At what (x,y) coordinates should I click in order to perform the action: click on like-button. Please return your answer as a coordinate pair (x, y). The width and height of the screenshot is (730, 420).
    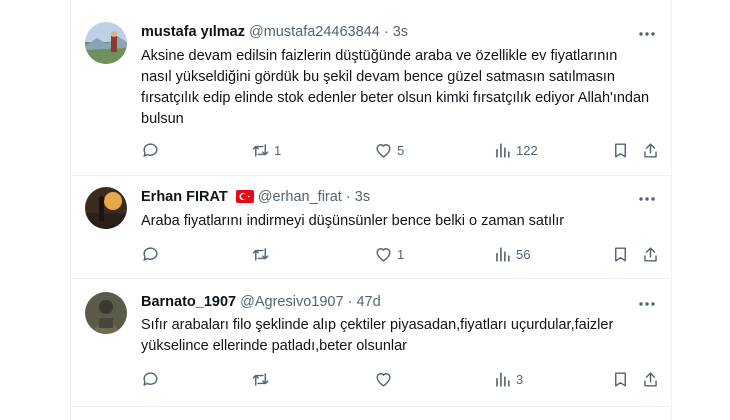
    Looking at the image, I should click on (385, 379).